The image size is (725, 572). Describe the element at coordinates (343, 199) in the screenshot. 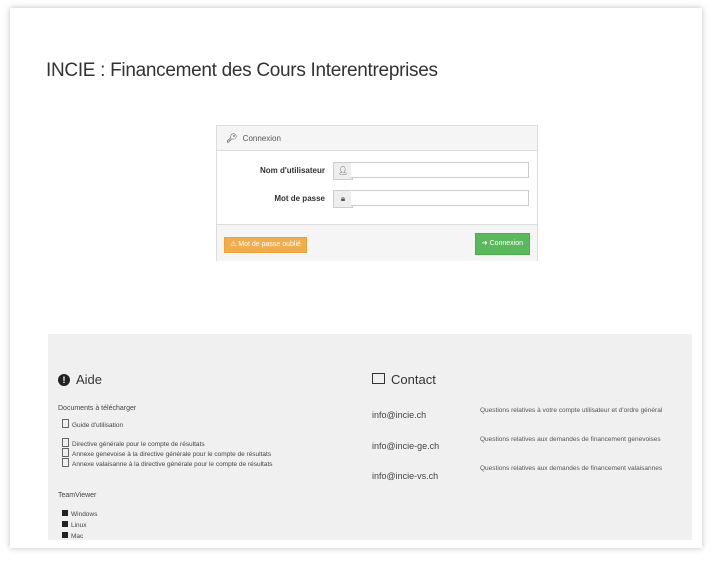

I see `lock-icon: 🔒︎` at that location.